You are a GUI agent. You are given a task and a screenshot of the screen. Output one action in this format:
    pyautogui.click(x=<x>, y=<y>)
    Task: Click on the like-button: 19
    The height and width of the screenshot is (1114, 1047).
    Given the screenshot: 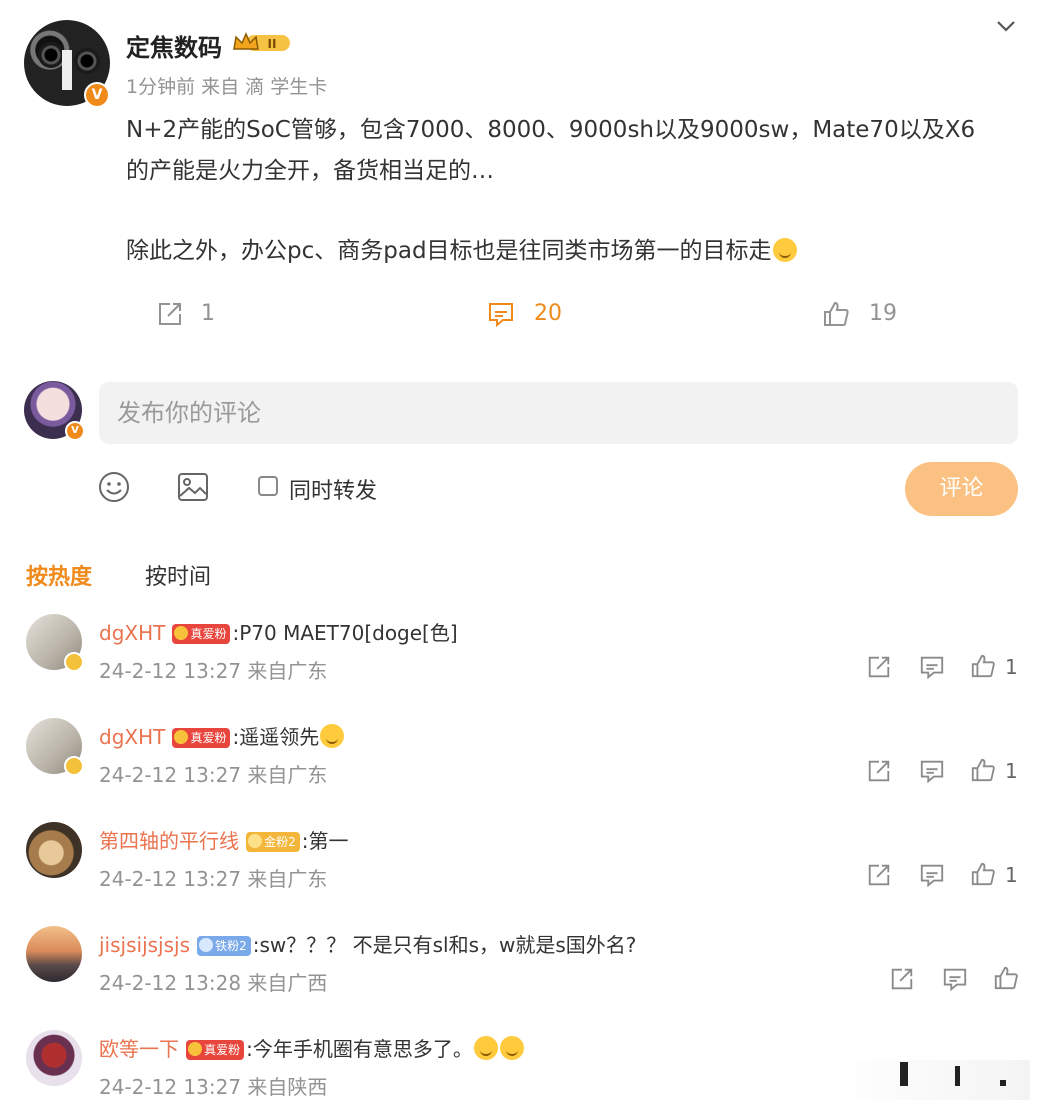 What is the action you would take?
    pyautogui.click(x=859, y=314)
    